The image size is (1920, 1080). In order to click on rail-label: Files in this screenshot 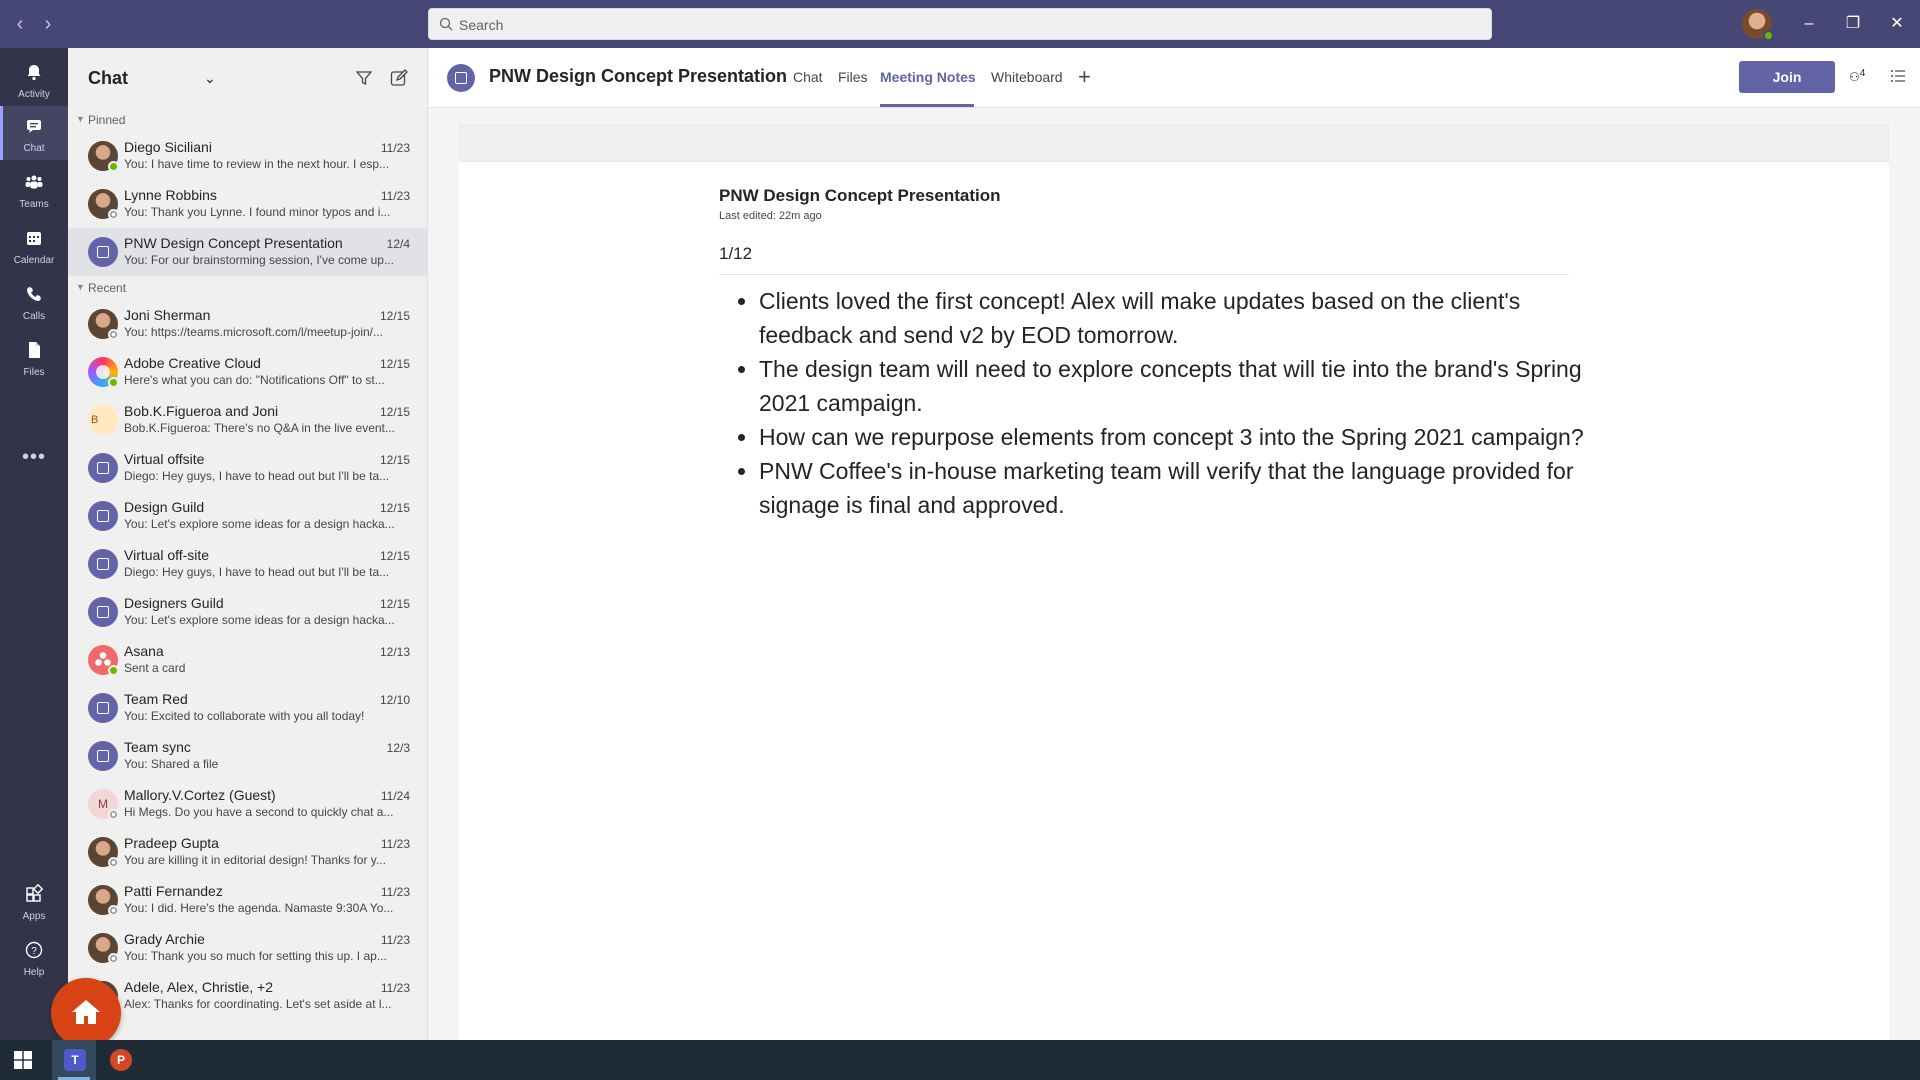, I will do `click(34, 372)`.